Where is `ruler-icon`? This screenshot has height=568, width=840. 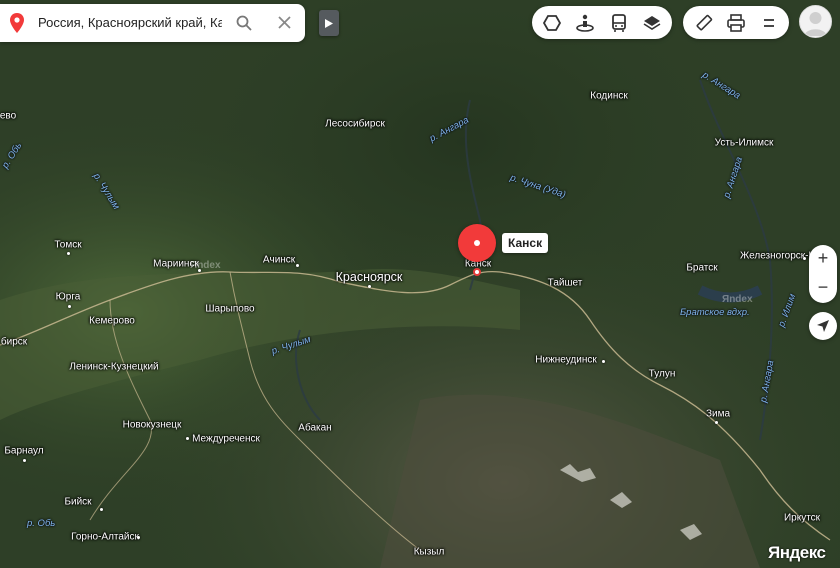
ruler-icon is located at coordinates (704, 23).